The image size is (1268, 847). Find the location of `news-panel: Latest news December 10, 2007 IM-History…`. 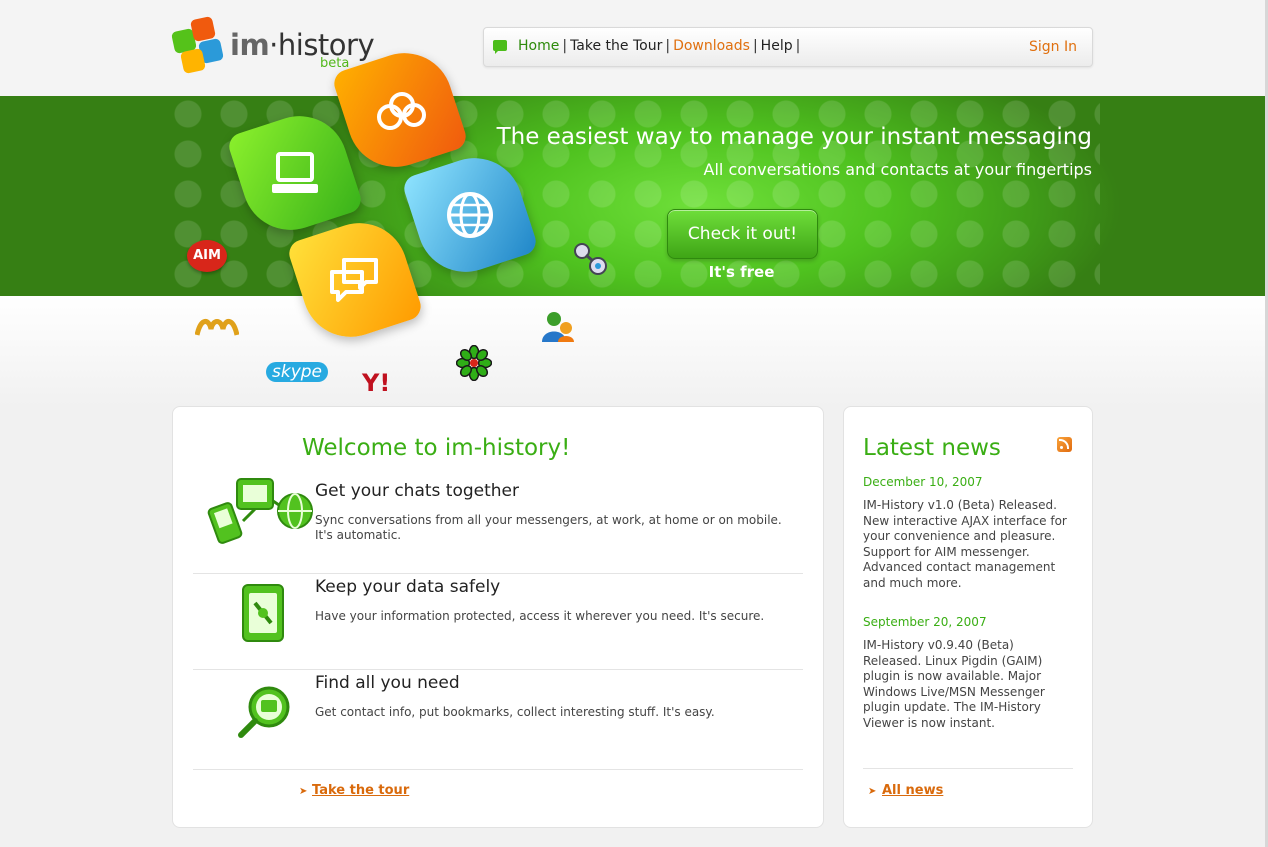

news-panel: Latest news December 10, 2007 IM-History… is located at coordinates (968, 617).